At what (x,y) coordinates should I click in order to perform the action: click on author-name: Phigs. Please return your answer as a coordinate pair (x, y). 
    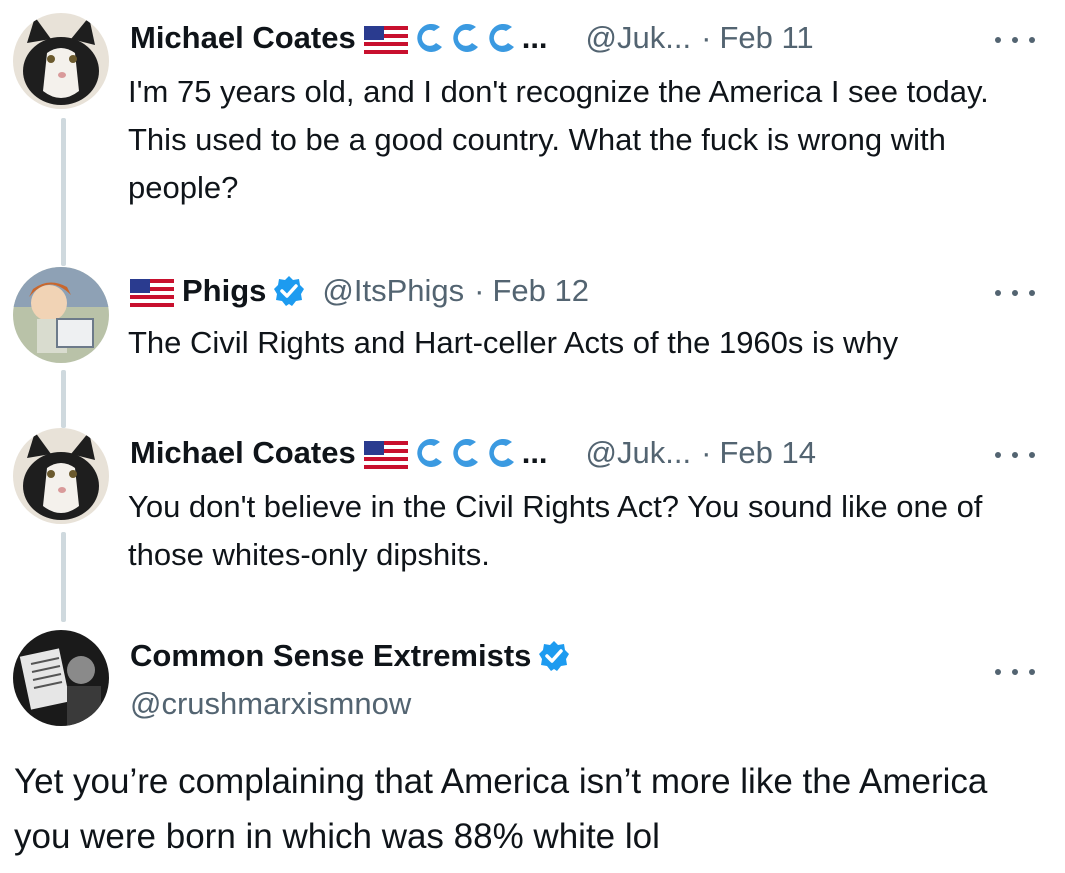
    Looking at the image, I should click on (224, 291).